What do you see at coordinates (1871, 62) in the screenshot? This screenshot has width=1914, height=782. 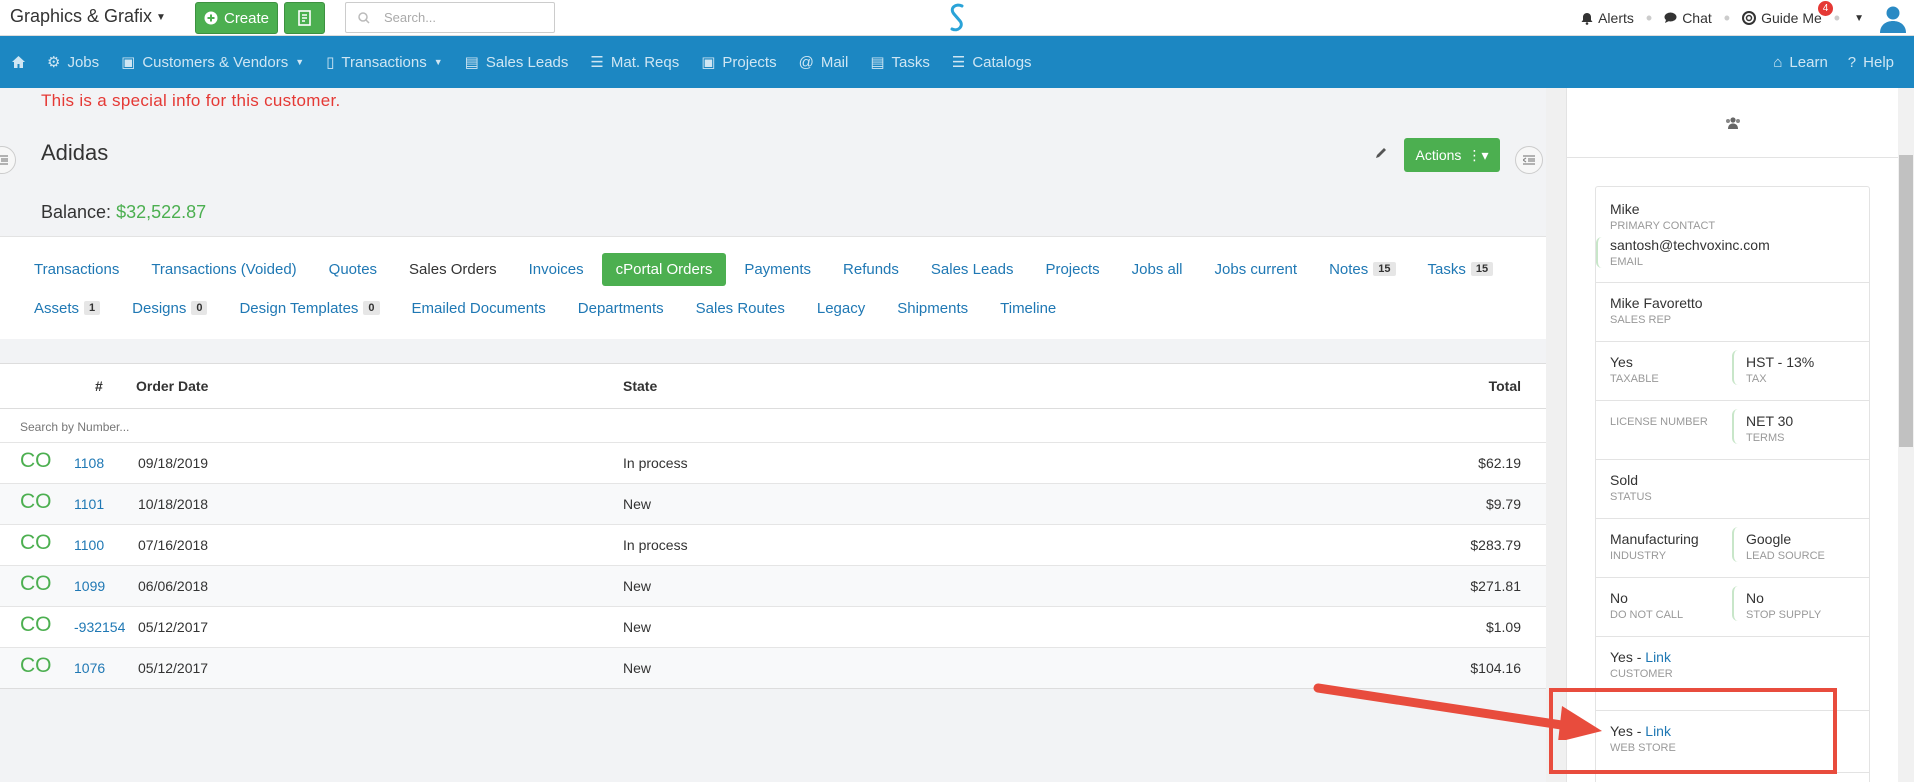 I see `nav-help: ? Help` at bounding box center [1871, 62].